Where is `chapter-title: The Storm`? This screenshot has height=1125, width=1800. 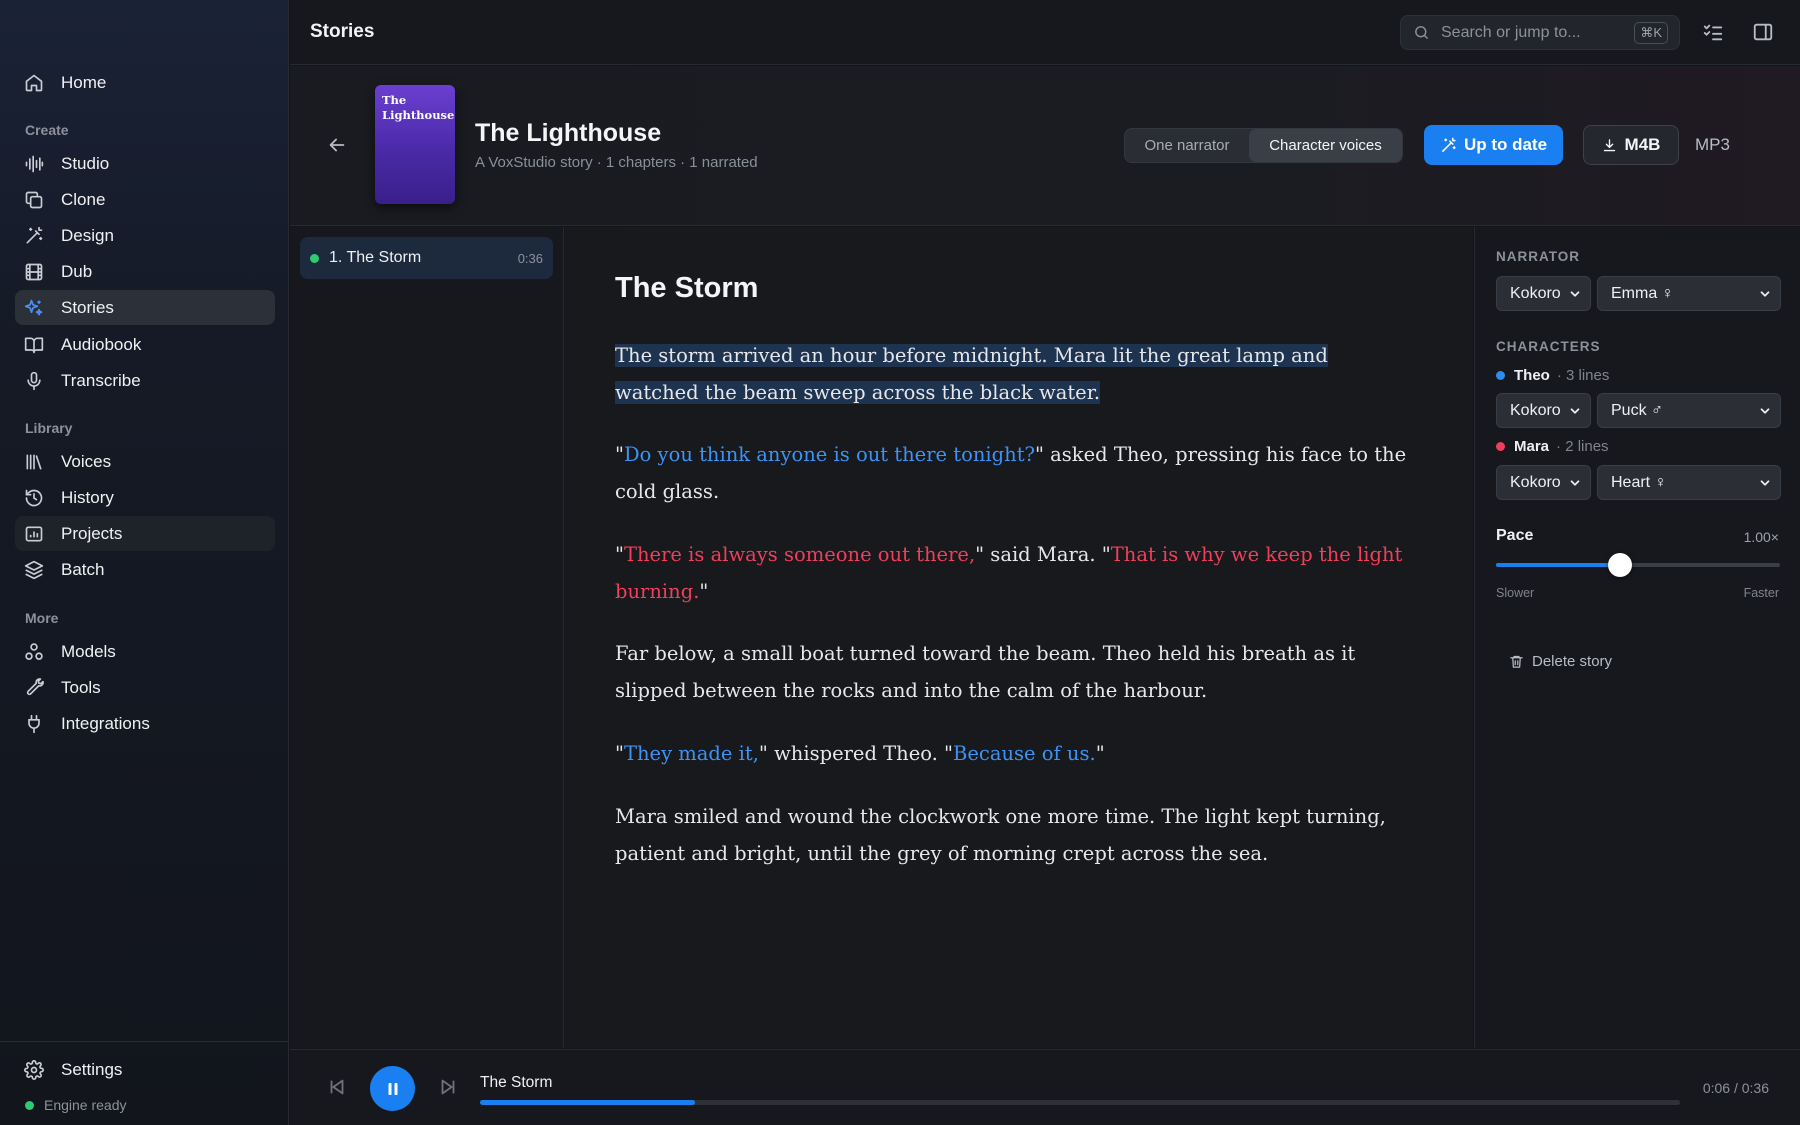 chapter-title: The Storm is located at coordinates (687, 288).